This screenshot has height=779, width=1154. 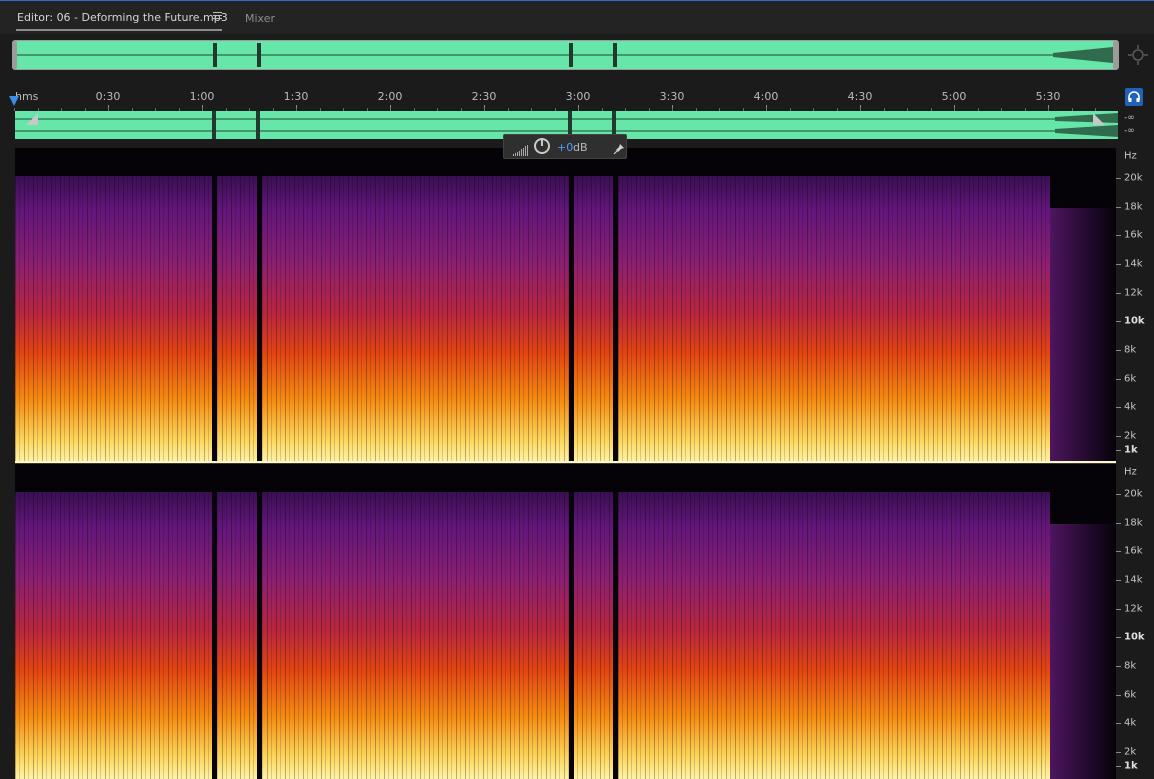 I want to click on ruler-tick-label: 4:00, so click(x=766, y=96).